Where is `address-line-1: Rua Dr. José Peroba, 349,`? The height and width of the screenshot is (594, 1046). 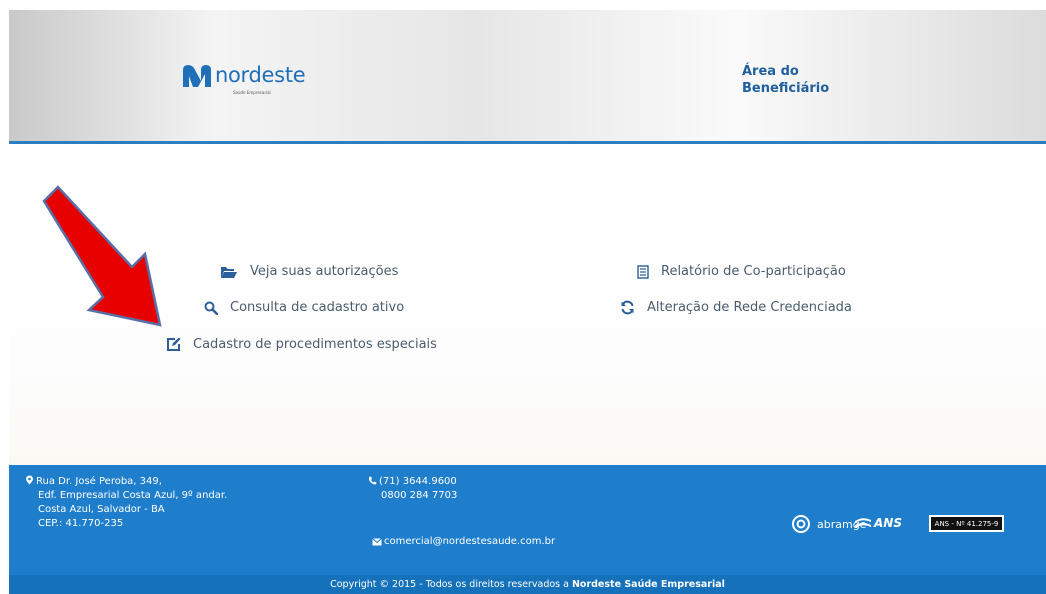 address-line-1: Rua Dr. José Peroba, 349, is located at coordinates (126, 482).